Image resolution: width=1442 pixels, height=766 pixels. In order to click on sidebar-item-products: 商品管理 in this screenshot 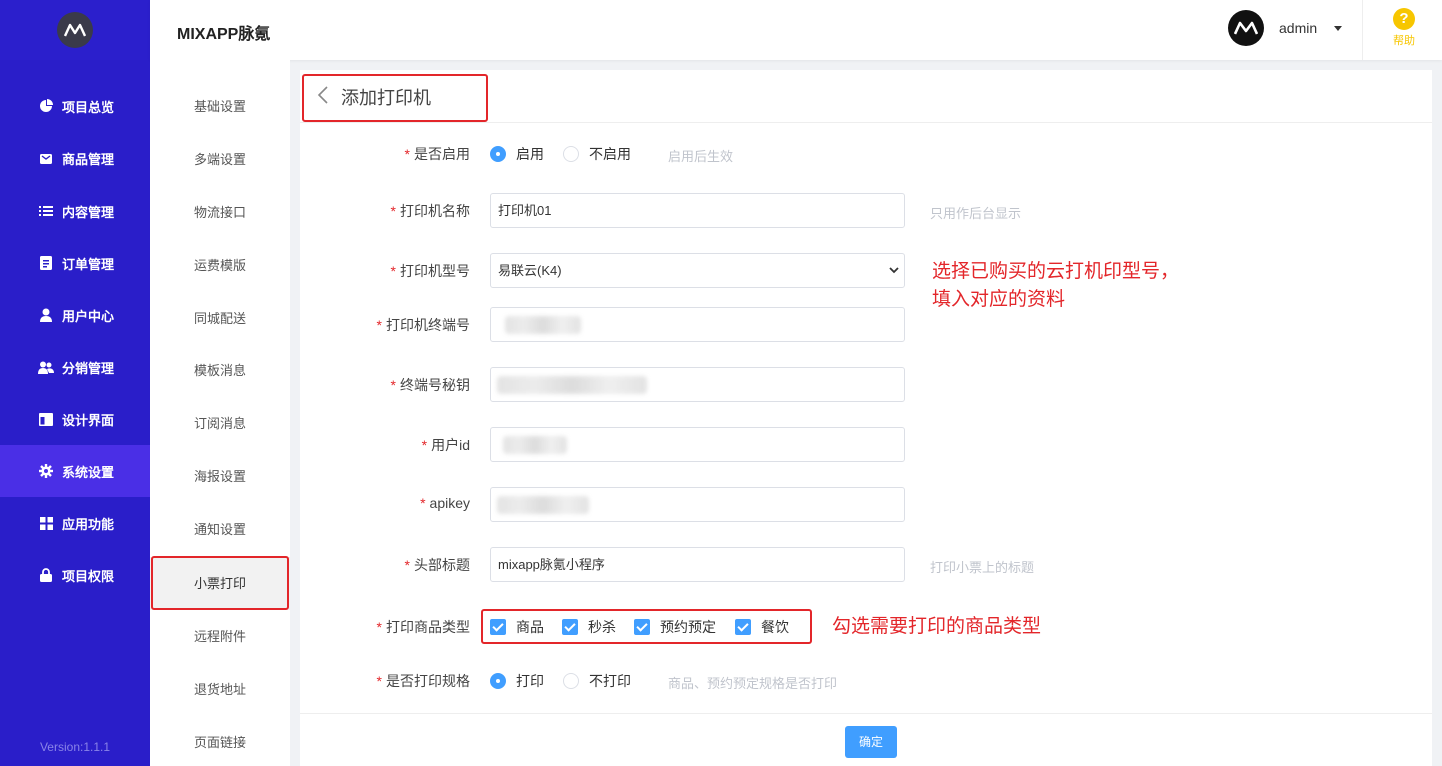, I will do `click(75, 158)`.